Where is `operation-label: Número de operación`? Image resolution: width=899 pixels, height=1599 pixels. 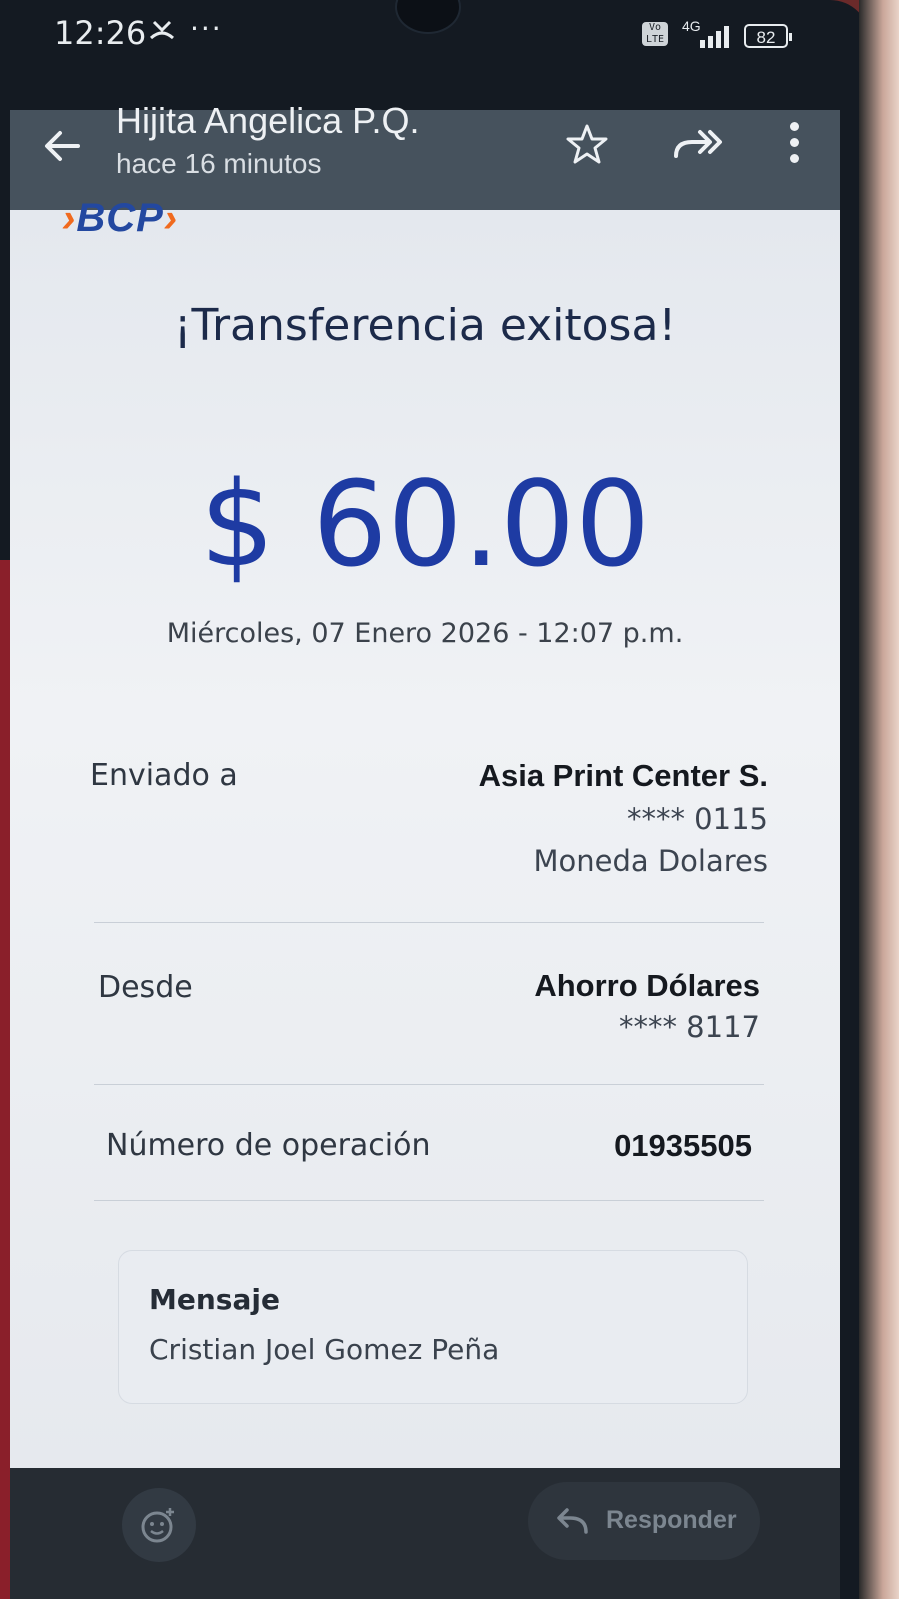
operation-label: Número de operación is located at coordinates (268, 1145).